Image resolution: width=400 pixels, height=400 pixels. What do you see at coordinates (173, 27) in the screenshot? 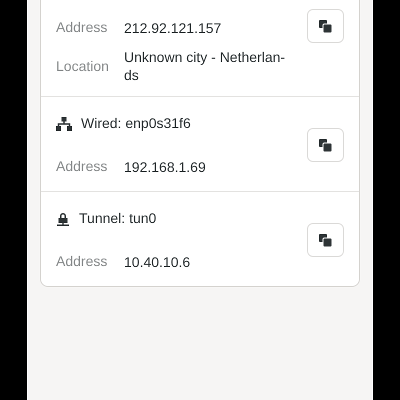
I see `field-value: 212.92.121.157` at bounding box center [173, 27].